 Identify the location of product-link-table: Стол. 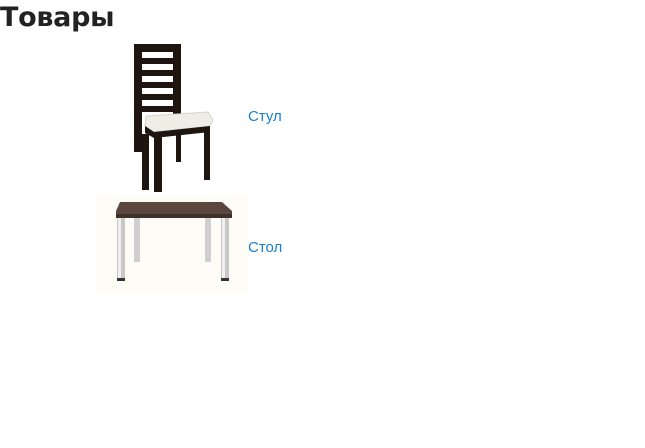
(265, 247).